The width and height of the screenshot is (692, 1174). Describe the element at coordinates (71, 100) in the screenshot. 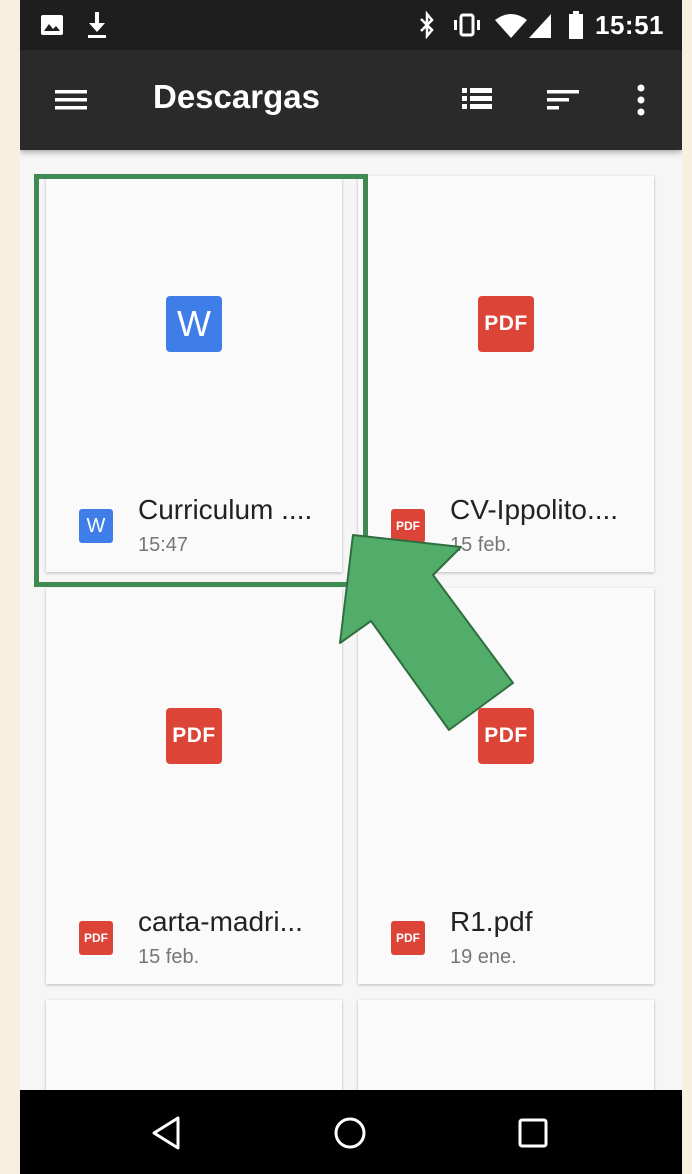

I see `menu-icon` at that location.